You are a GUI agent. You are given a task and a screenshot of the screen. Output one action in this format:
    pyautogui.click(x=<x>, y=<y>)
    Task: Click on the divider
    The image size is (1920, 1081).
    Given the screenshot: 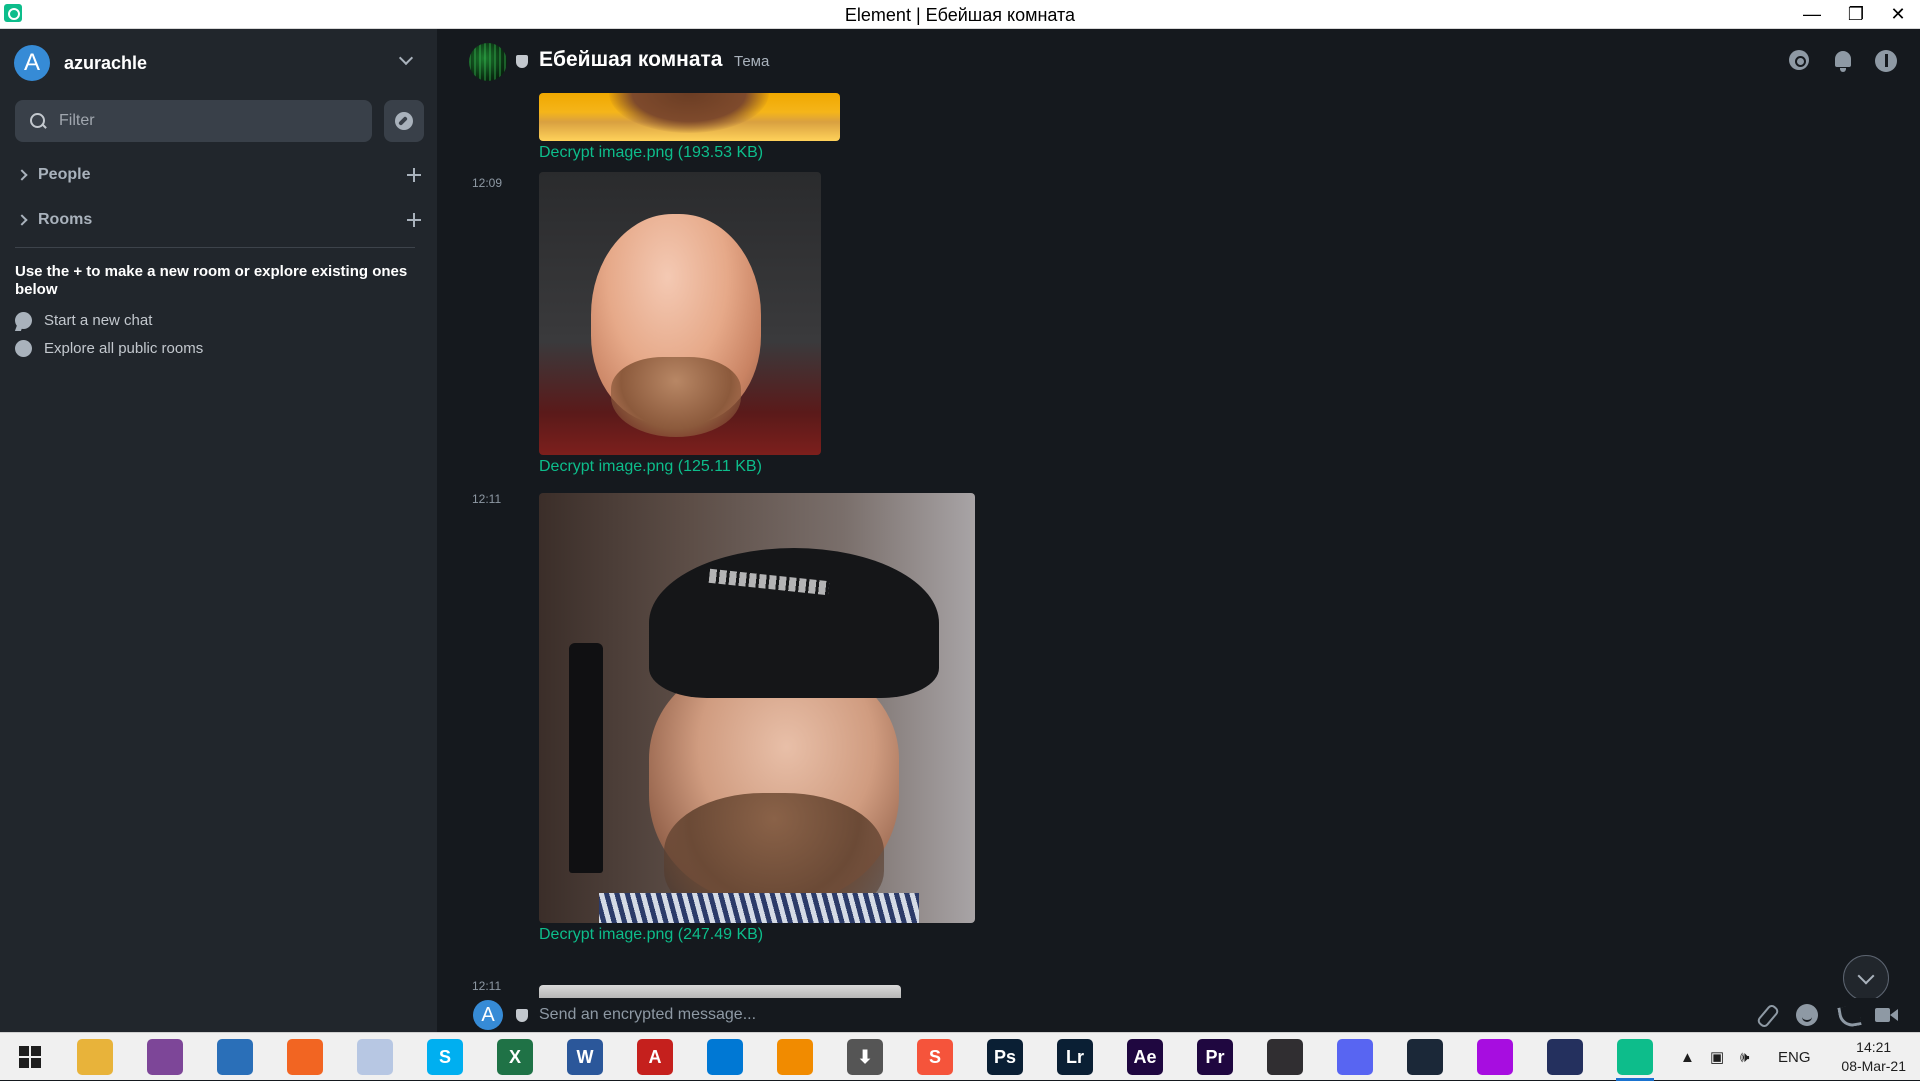 What is the action you would take?
    pyautogui.click(x=215, y=247)
    